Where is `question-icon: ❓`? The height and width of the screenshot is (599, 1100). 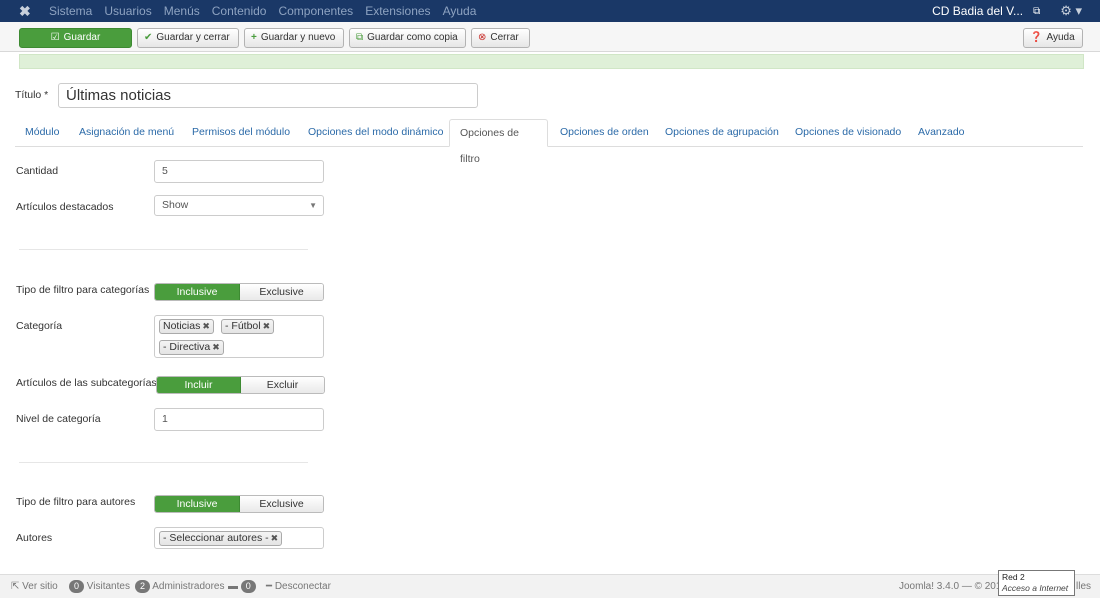
question-icon: ❓ is located at coordinates (1036, 37).